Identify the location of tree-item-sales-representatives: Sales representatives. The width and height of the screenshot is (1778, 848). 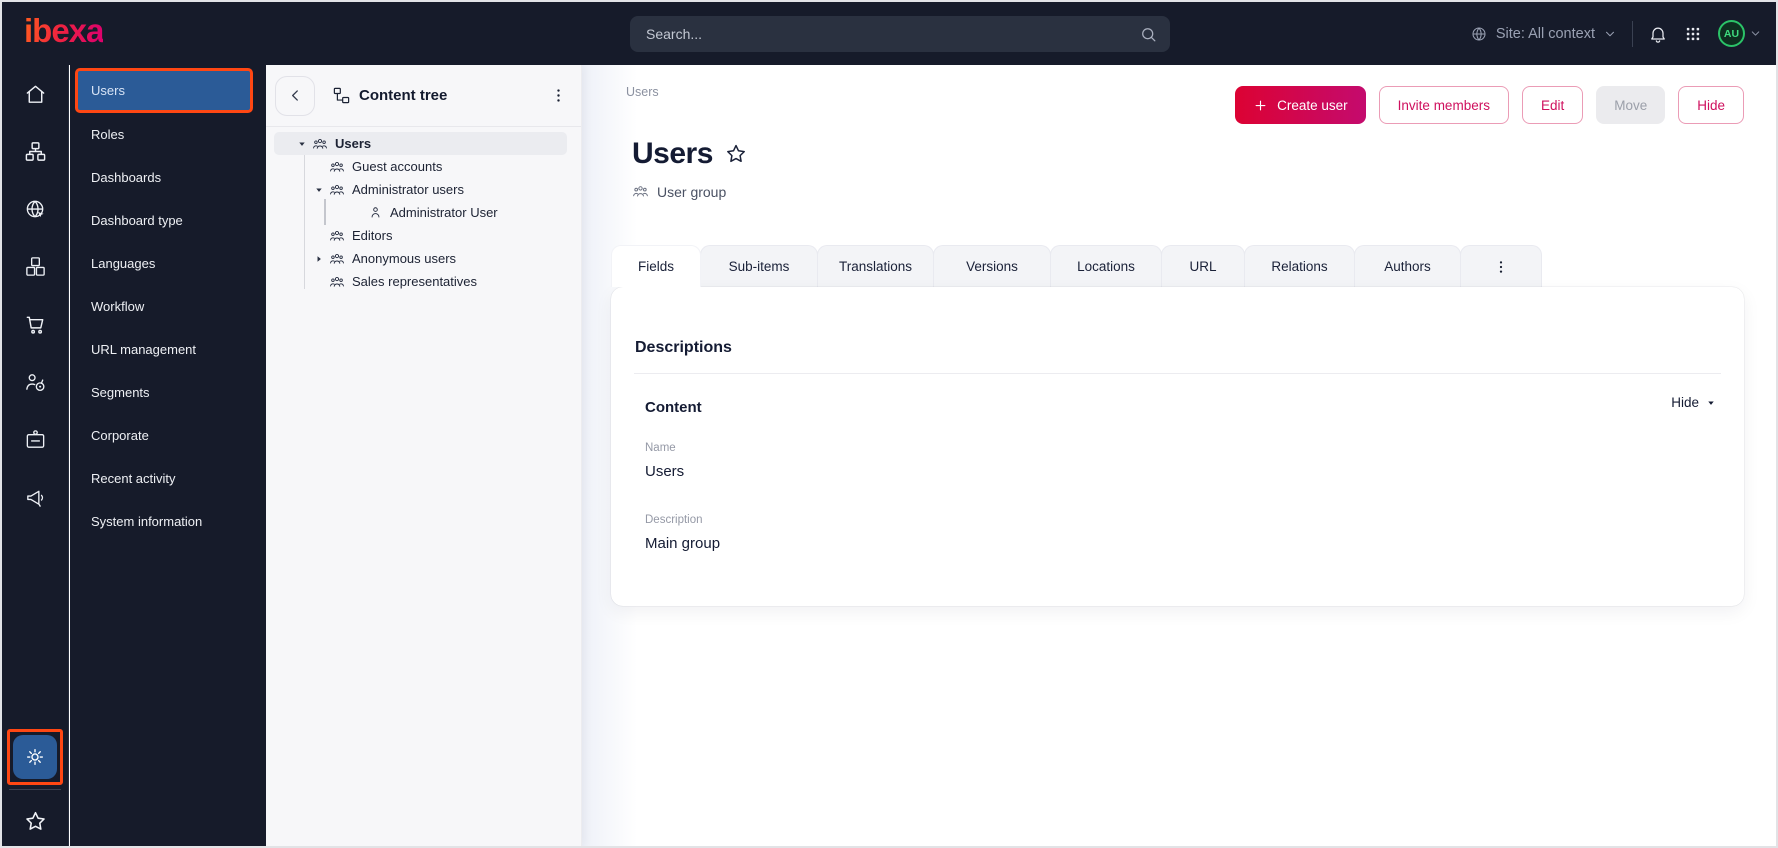
(423, 281).